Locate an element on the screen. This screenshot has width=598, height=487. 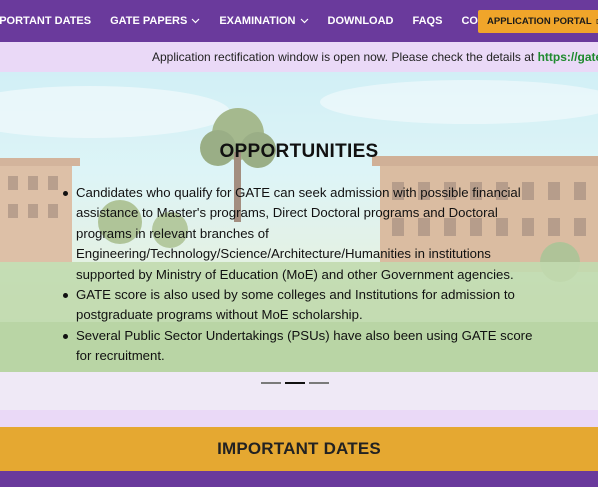
portal-label: APPLICATION PORTAL is located at coordinates (539, 21).